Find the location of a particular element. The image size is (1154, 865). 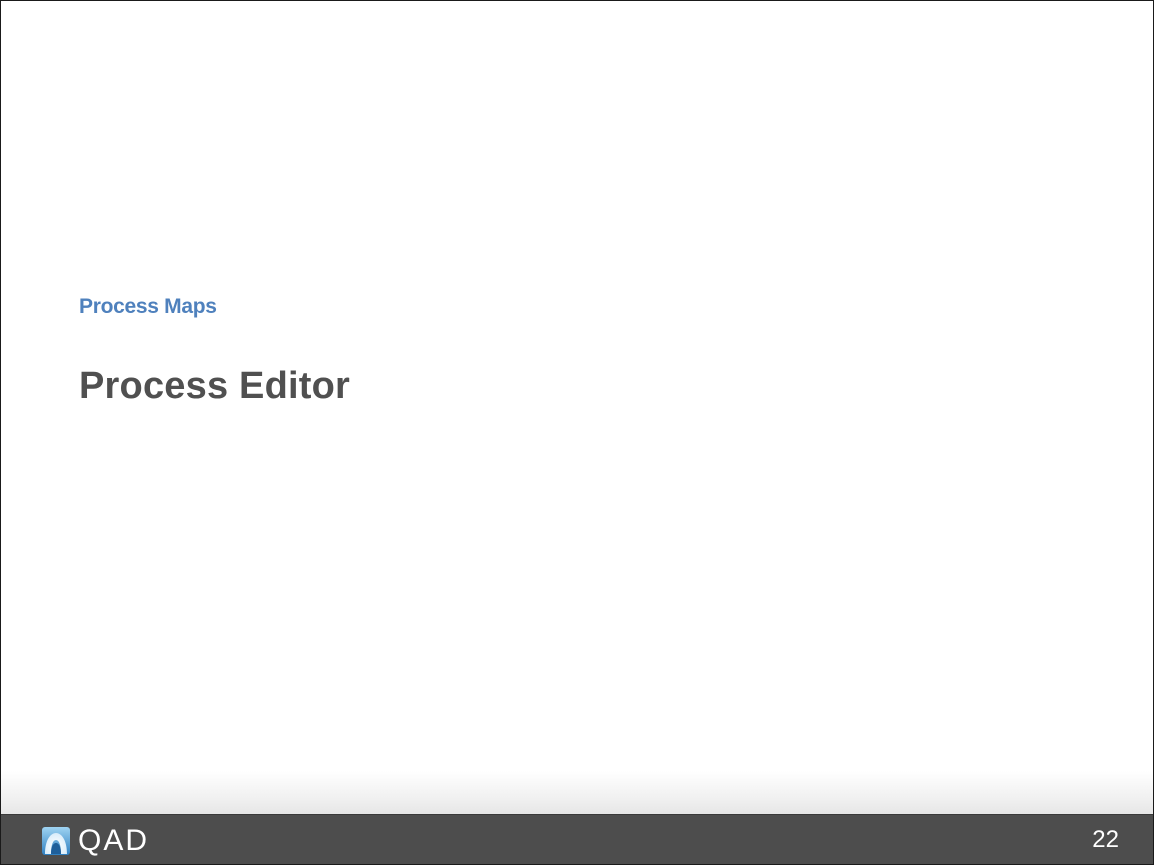

page-number: 22 is located at coordinates (1105, 839).